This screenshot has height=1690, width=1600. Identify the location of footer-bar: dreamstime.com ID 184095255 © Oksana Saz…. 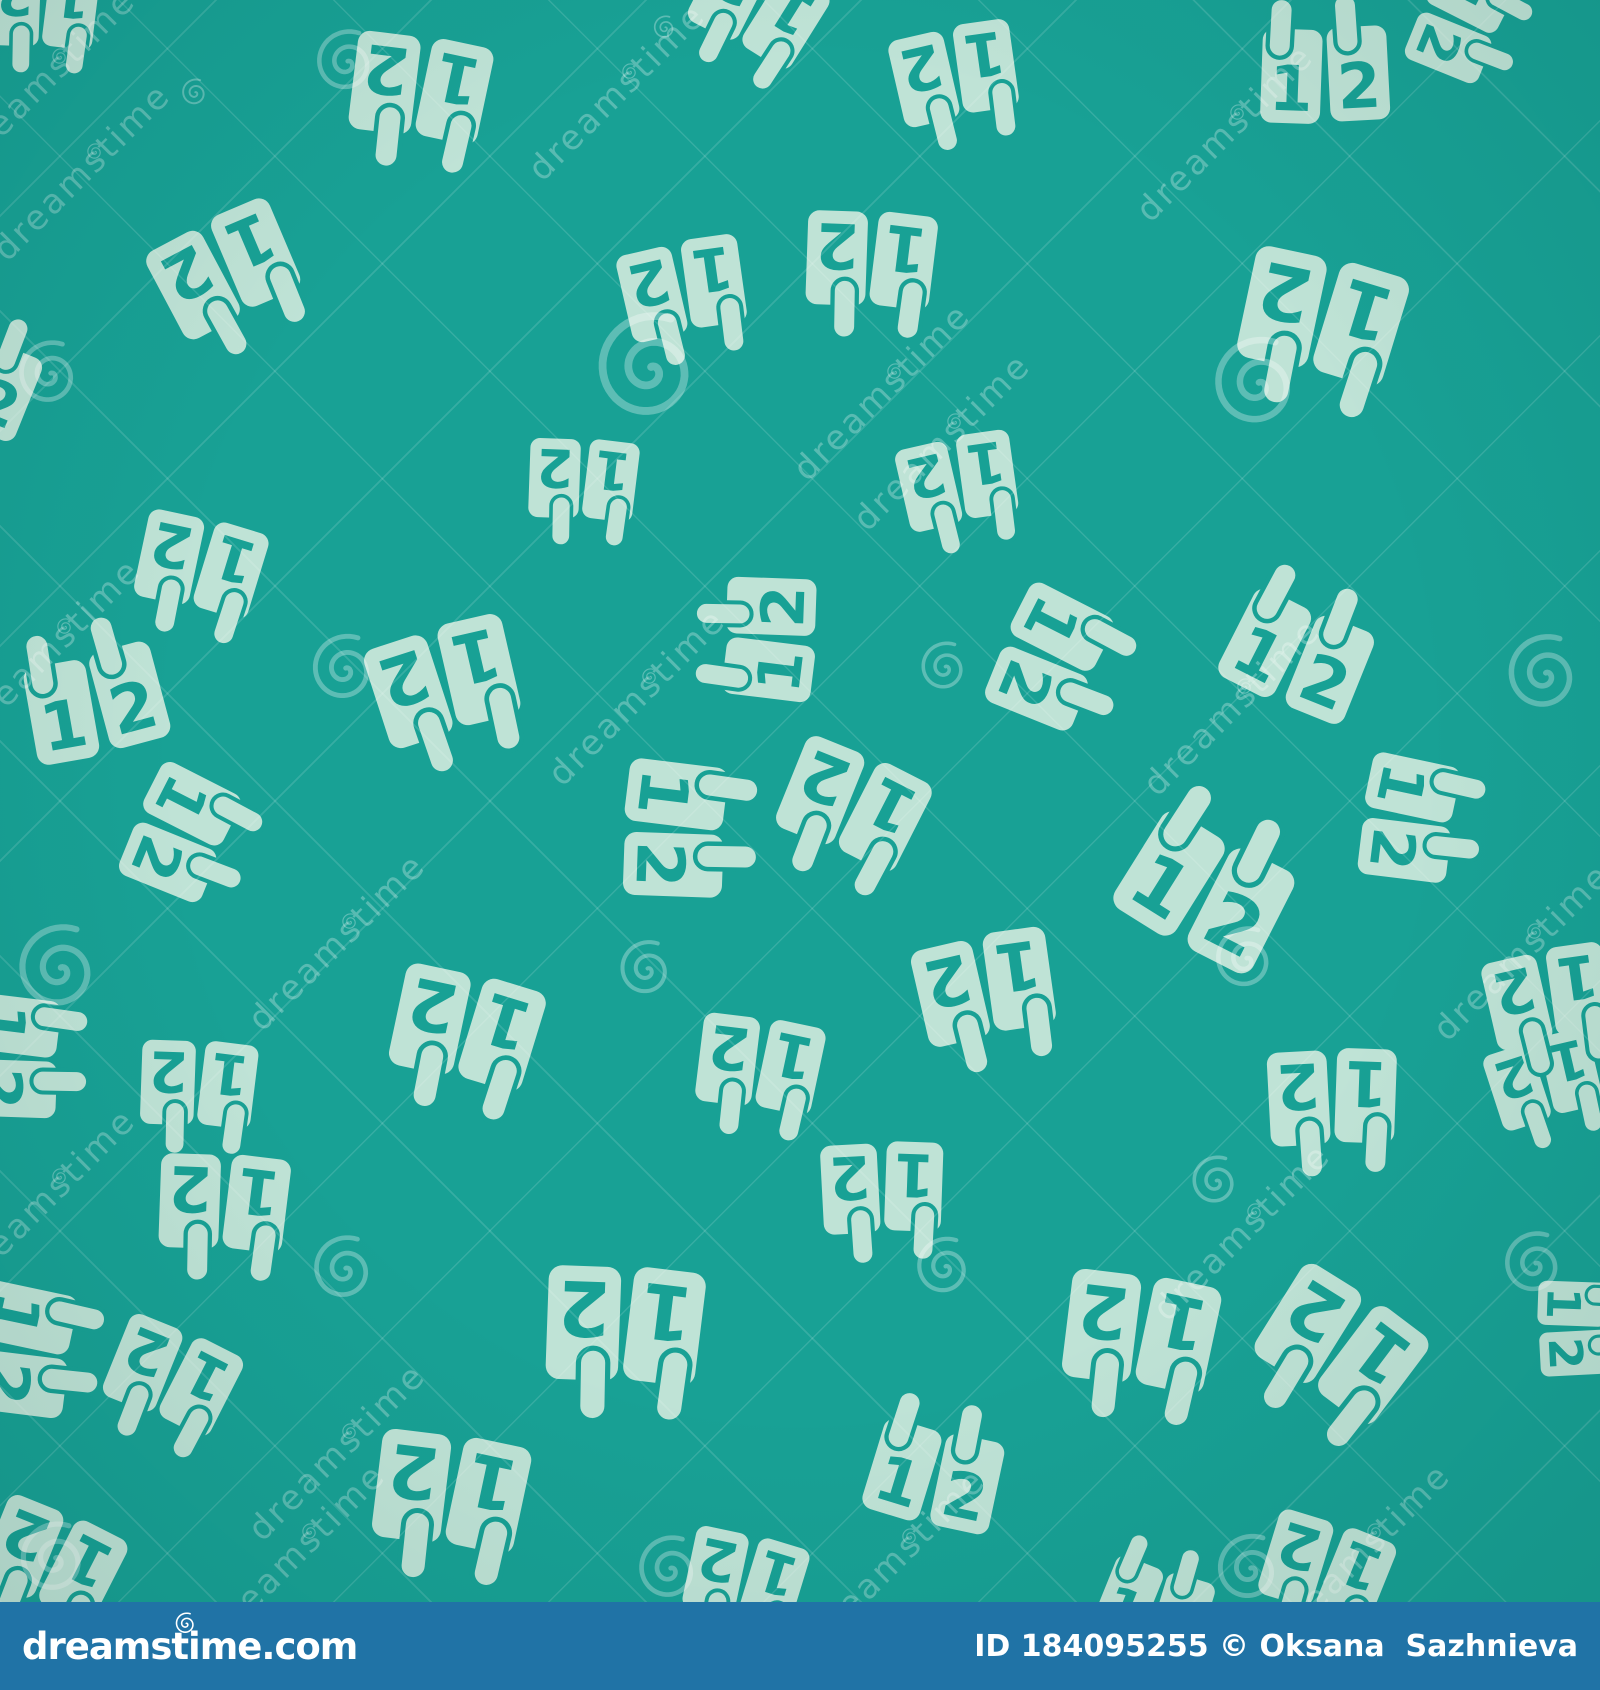
(800, 1646).